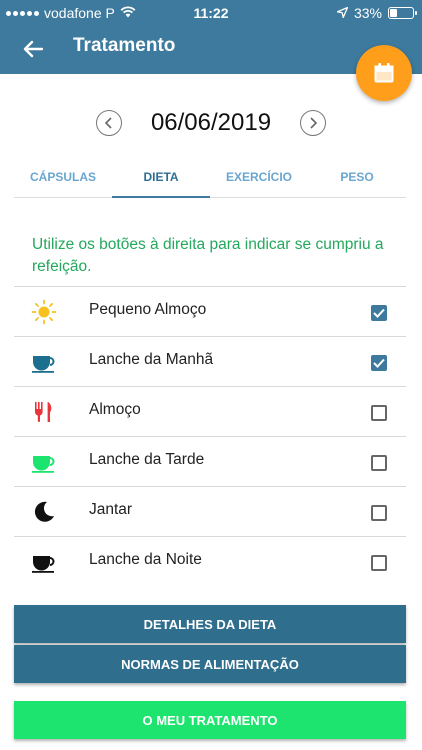 The image size is (422, 750). I want to click on feeding-rules-button: NORMAS DE ALIMENTAÇÃO, so click(210, 664).